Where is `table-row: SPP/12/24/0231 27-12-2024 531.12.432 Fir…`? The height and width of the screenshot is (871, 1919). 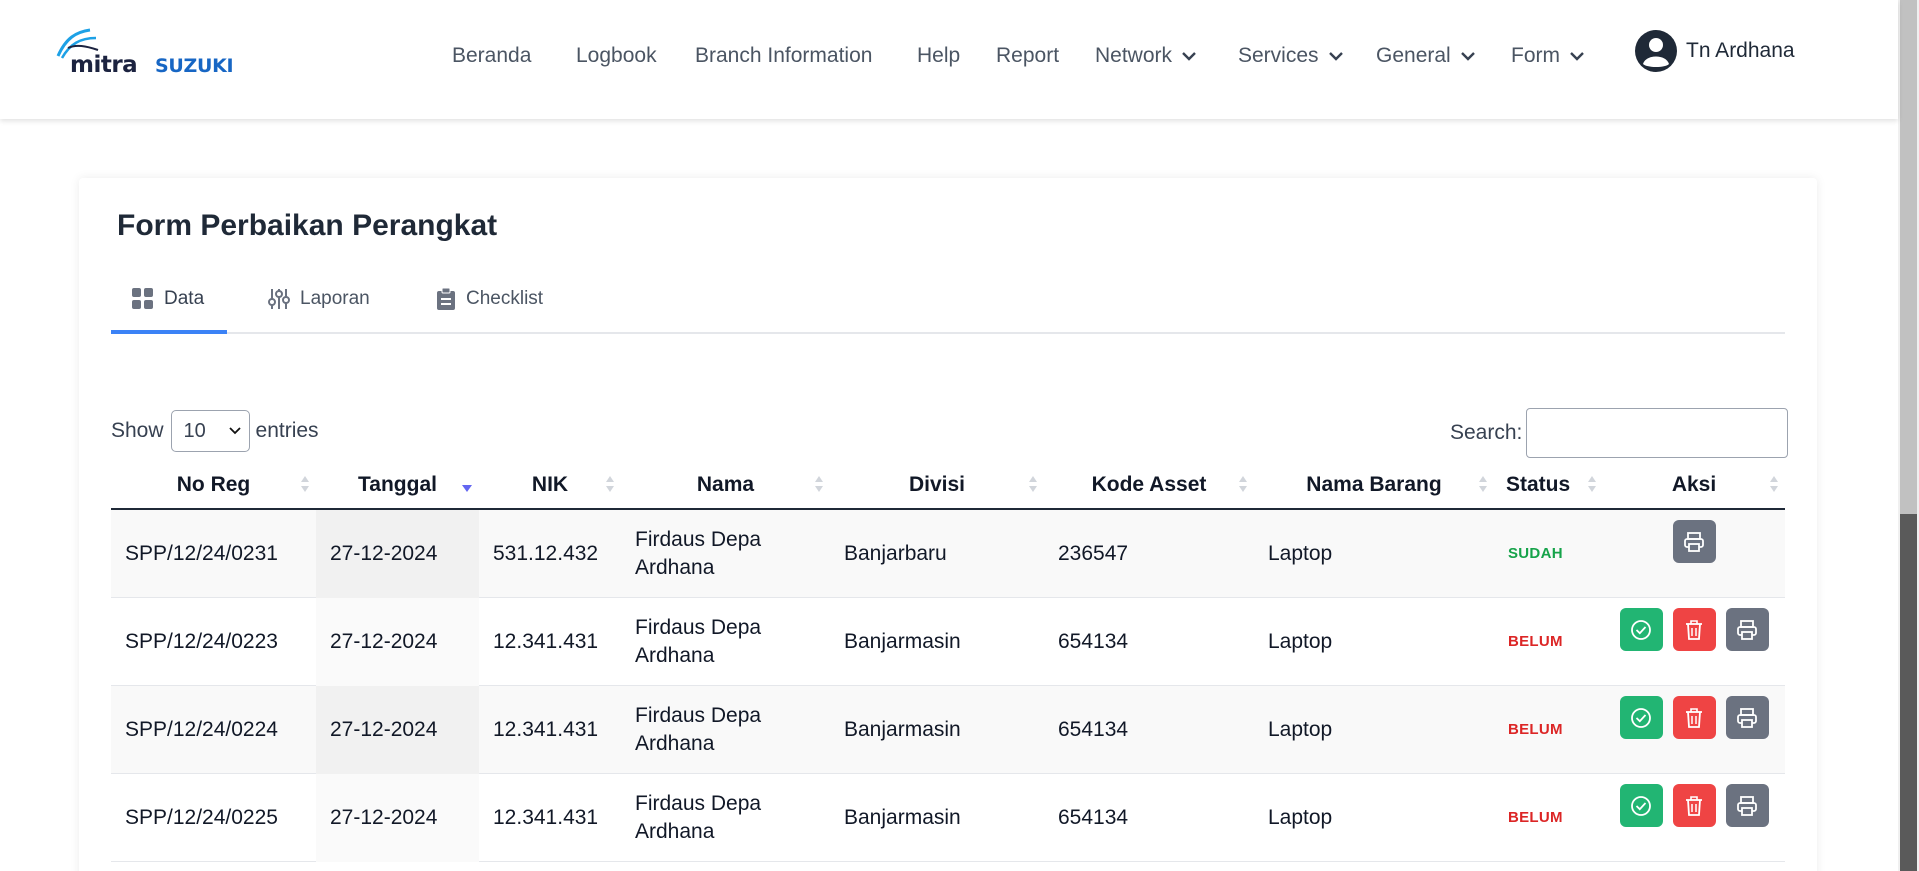 table-row: SPP/12/24/0231 27-12-2024 531.12.432 Fir… is located at coordinates (948, 554).